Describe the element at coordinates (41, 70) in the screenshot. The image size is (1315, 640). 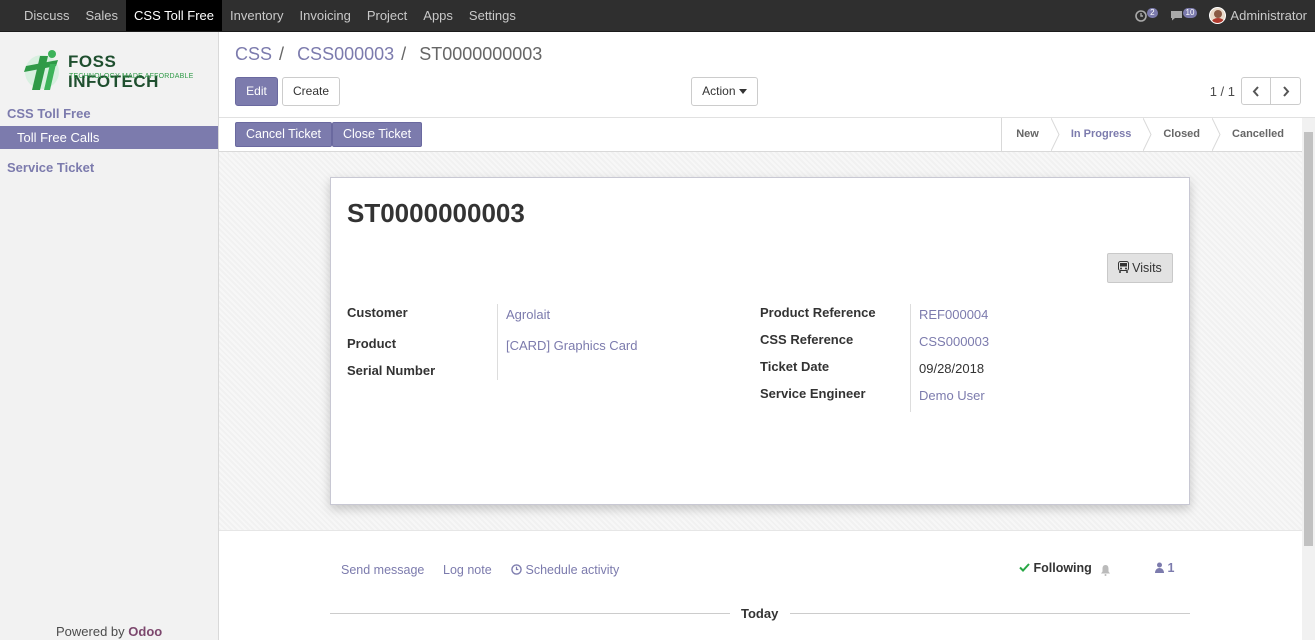
I see `foss-logo-icon` at that location.